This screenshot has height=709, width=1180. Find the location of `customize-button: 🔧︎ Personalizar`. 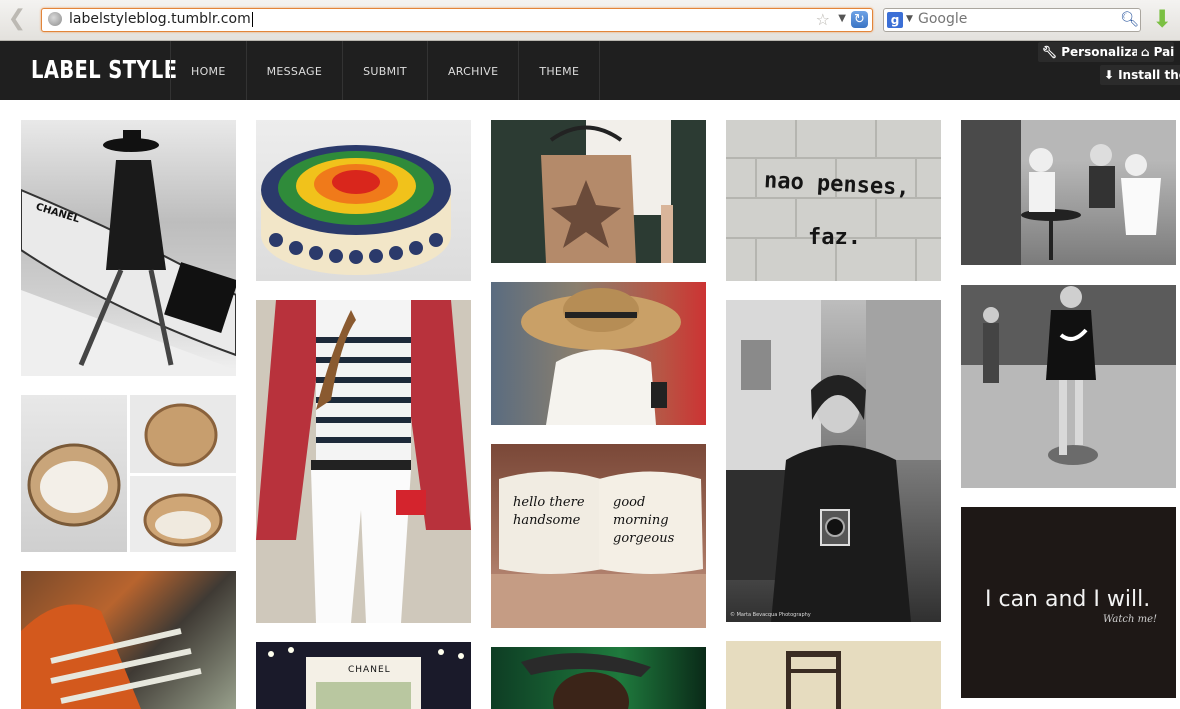

customize-button: 🔧︎ Personalizar is located at coordinates (1095, 52).